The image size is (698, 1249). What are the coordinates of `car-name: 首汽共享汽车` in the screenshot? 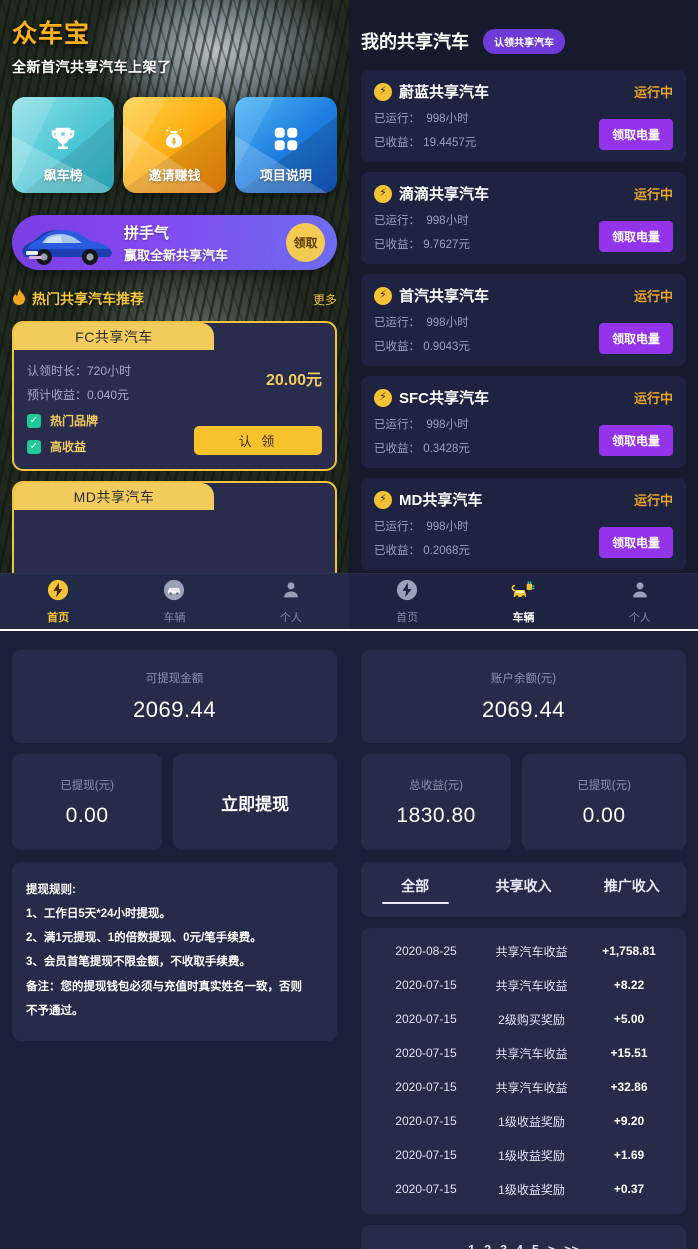 It's located at (444, 296).